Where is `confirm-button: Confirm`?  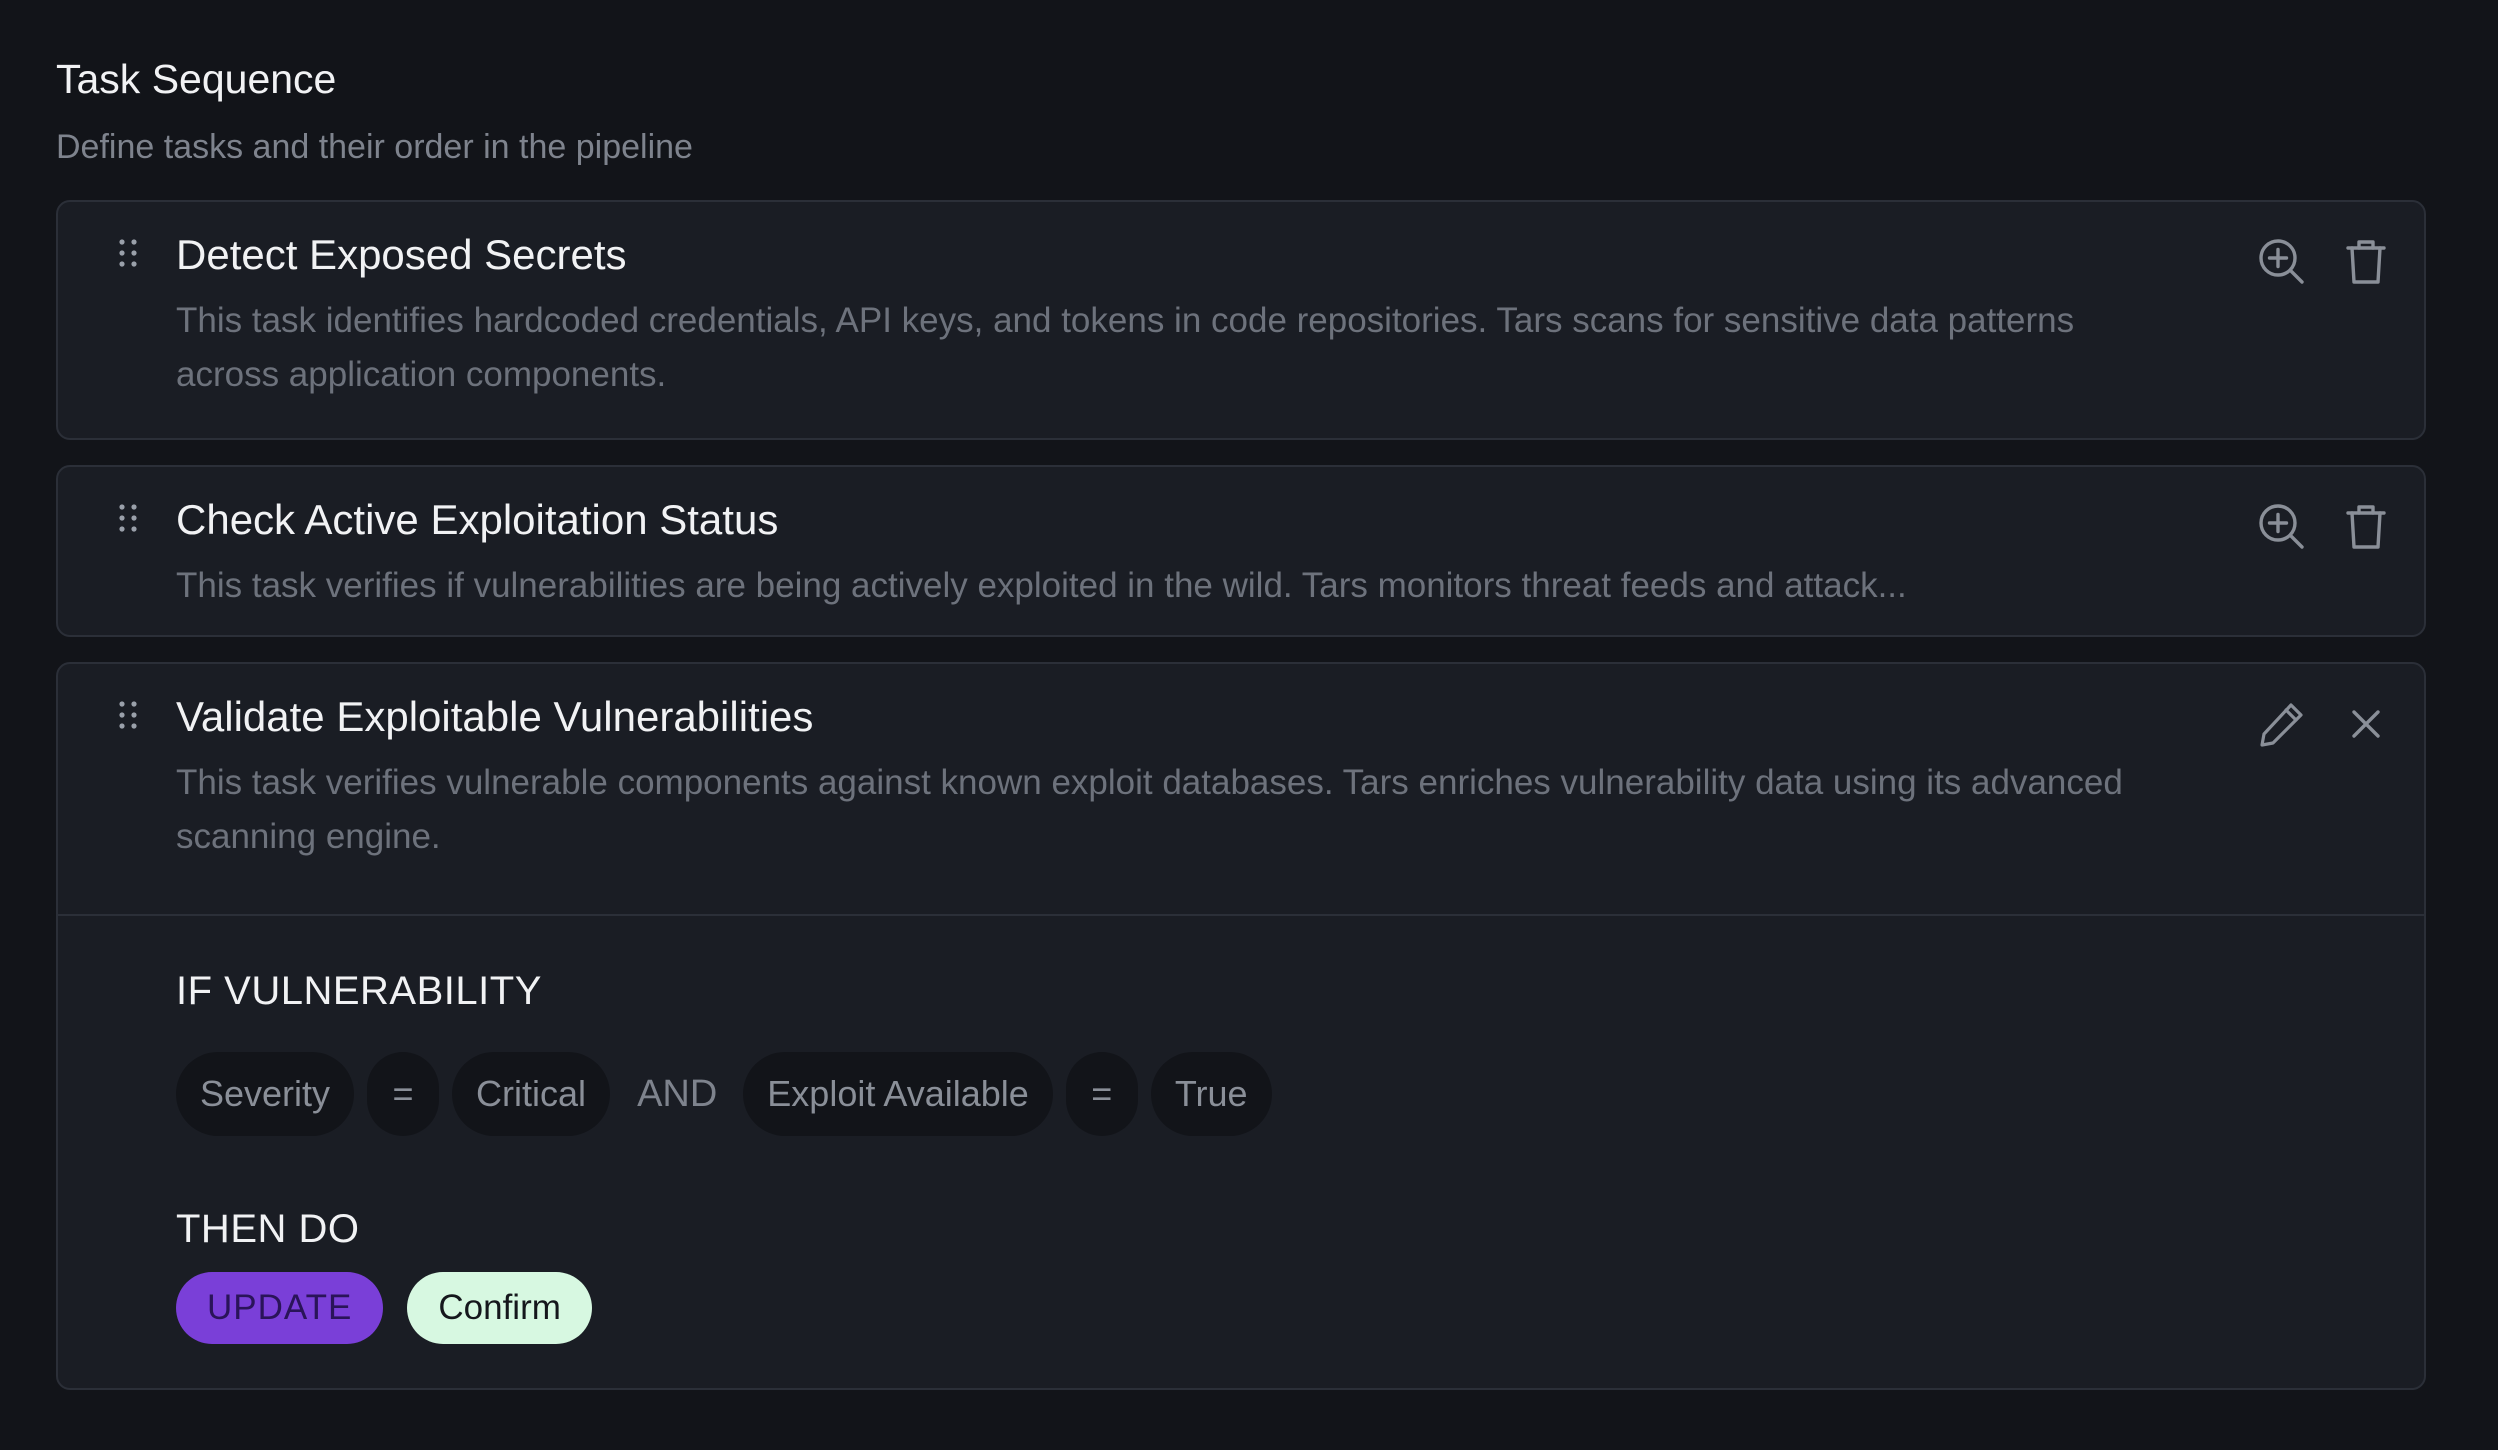 confirm-button: Confirm is located at coordinates (499, 1308).